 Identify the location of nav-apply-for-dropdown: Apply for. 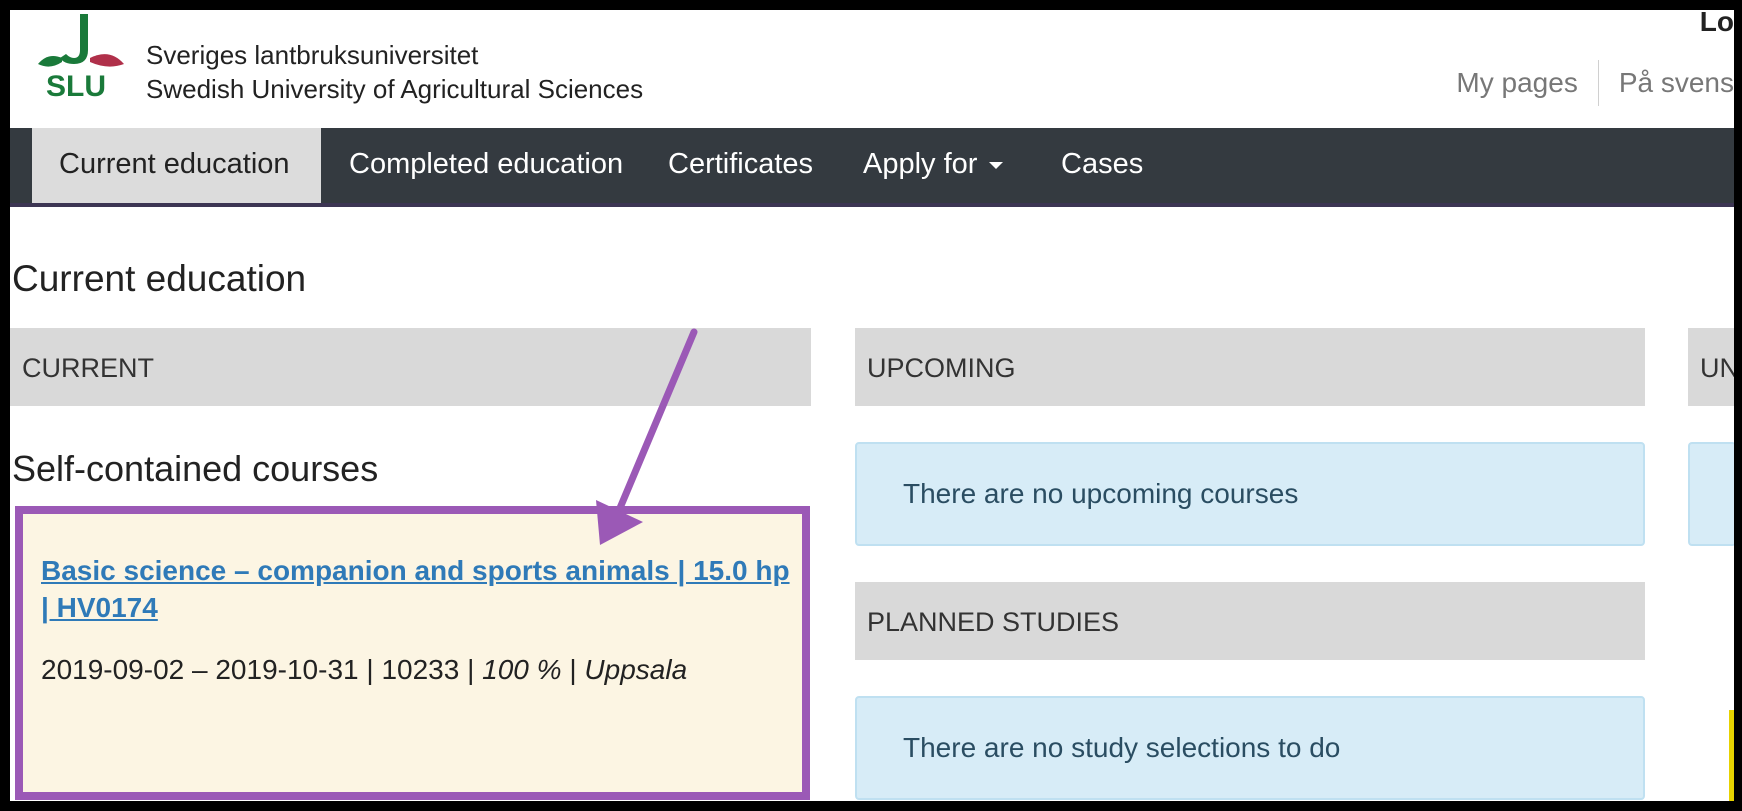
(933, 165).